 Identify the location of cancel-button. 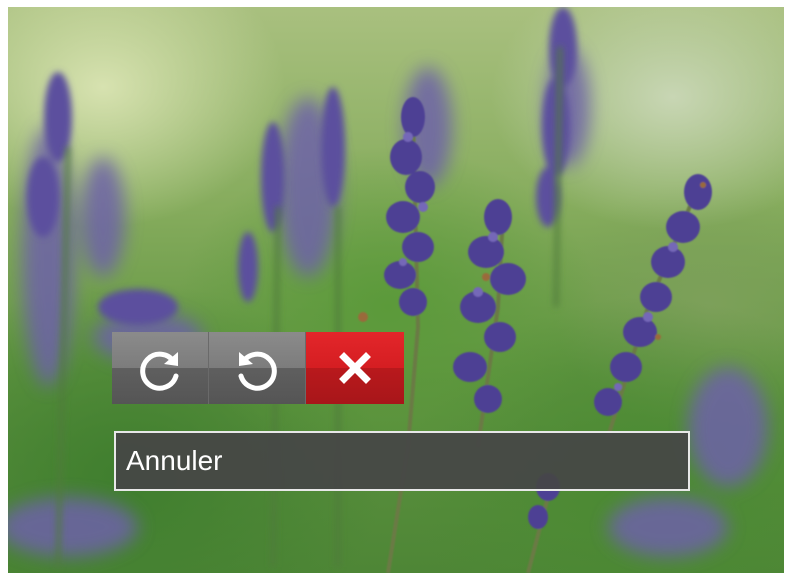
(355, 368).